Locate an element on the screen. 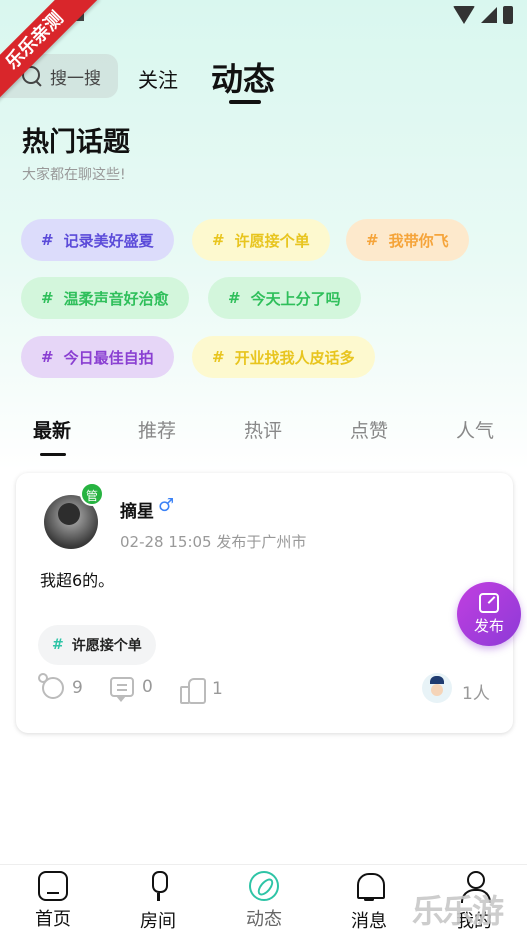  watermark: 乐乐游戏 is located at coordinates (458, 911).